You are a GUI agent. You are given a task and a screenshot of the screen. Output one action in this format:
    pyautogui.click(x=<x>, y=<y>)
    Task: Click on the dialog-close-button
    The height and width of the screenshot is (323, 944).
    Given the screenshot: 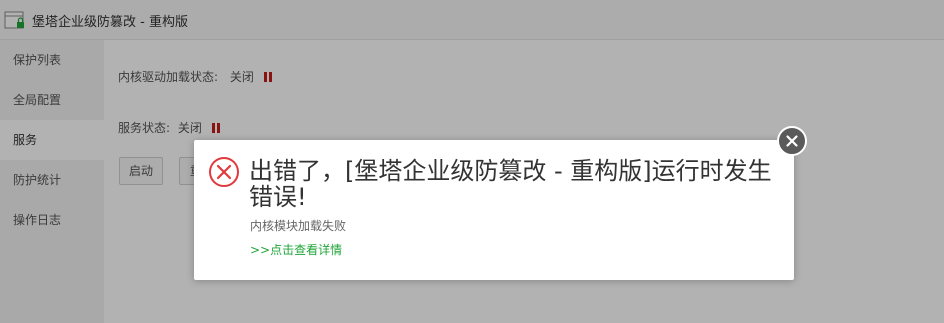 What is the action you would take?
    pyautogui.click(x=792, y=141)
    